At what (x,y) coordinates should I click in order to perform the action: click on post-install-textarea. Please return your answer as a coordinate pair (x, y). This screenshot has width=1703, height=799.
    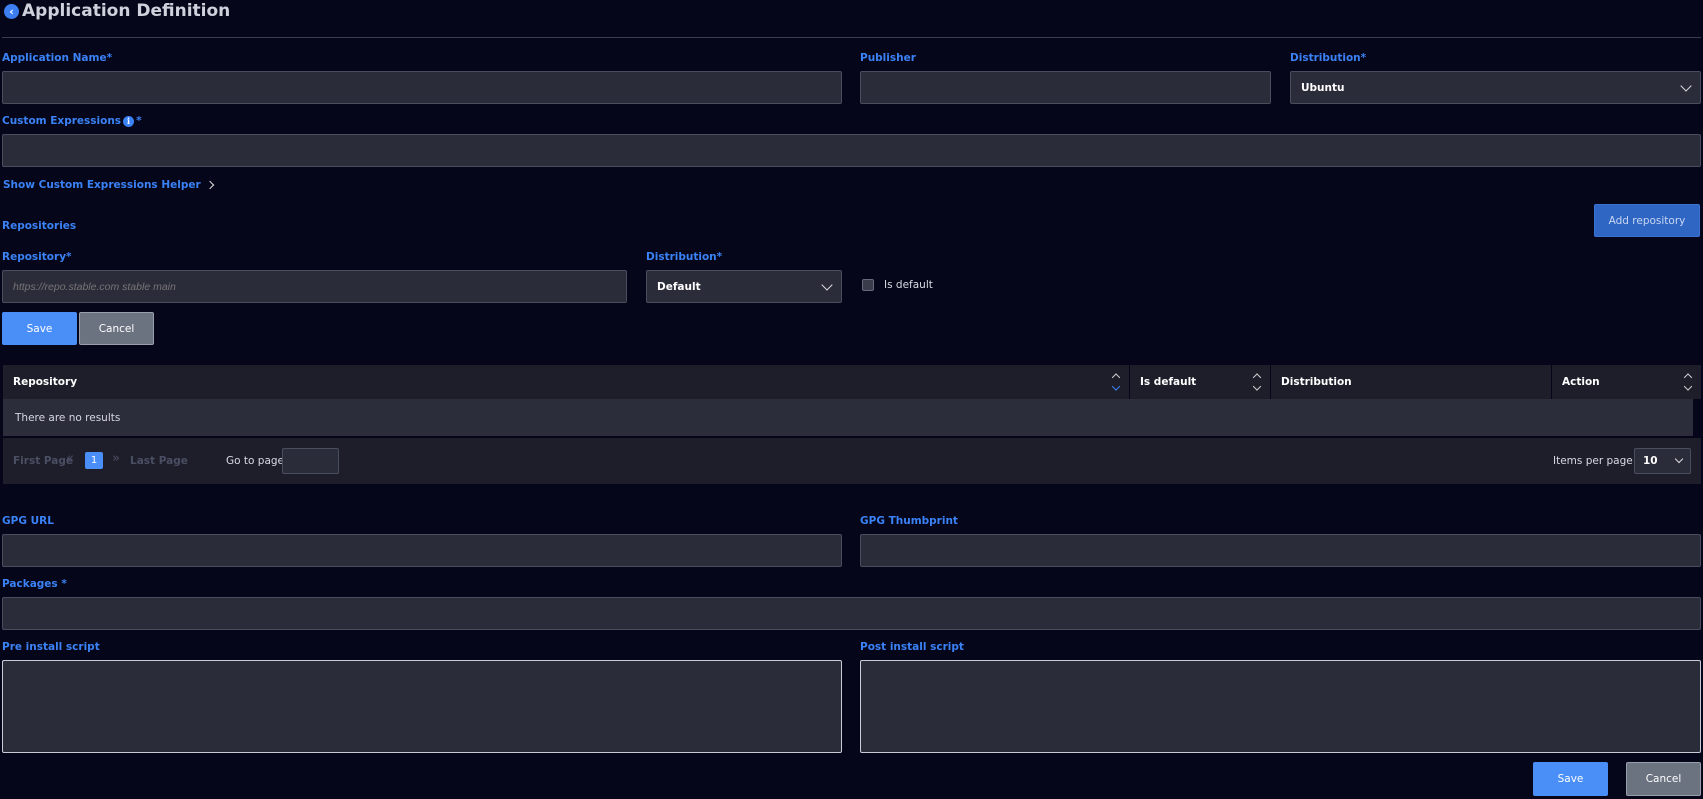
    Looking at the image, I should click on (1280, 706).